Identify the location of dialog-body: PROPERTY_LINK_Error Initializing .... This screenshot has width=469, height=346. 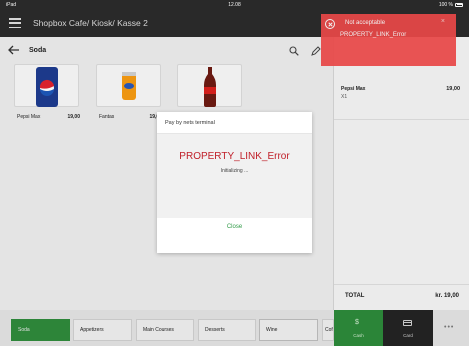
(234, 176).